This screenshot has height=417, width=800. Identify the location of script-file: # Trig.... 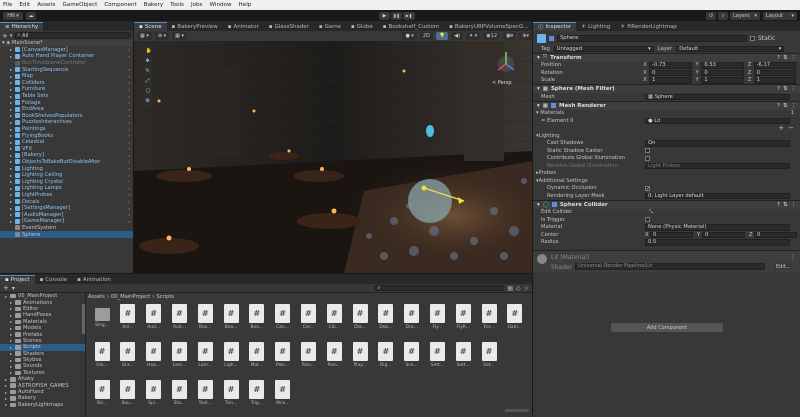
(257, 398).